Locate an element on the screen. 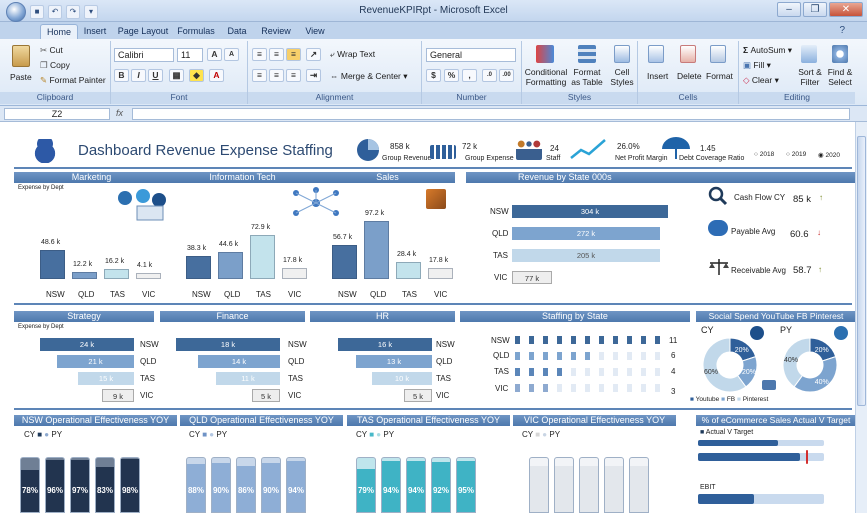 The height and width of the screenshot is (513, 867). editing-group-label: Editing is located at coordinates (797, 98).